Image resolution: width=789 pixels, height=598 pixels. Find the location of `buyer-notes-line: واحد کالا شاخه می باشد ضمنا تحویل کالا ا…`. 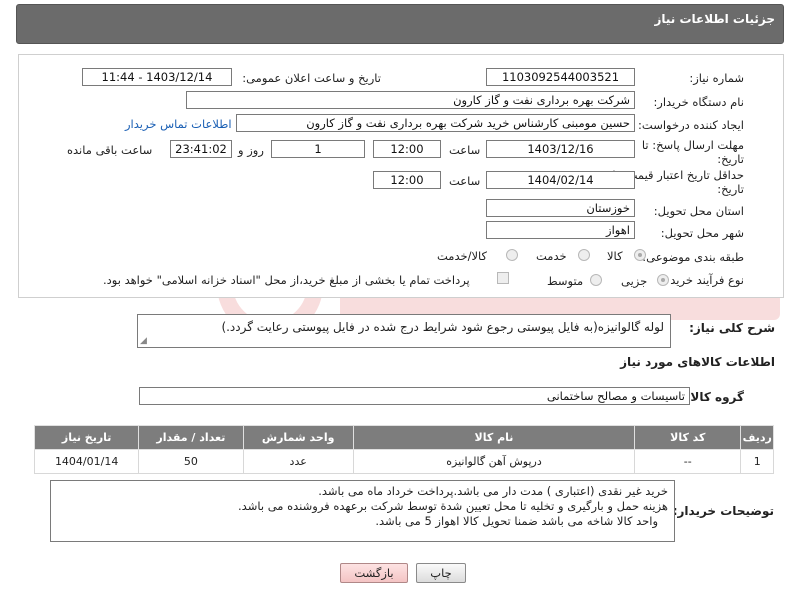

buyer-notes-line: واحد کالا شاخه می باشد ضمنا تحویل کالا ا… is located at coordinates (516, 521).